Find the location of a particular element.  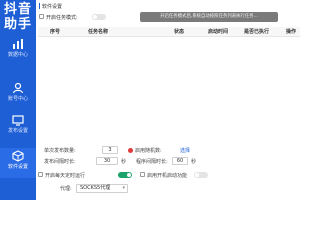

monitor-icon is located at coordinates (18, 120).